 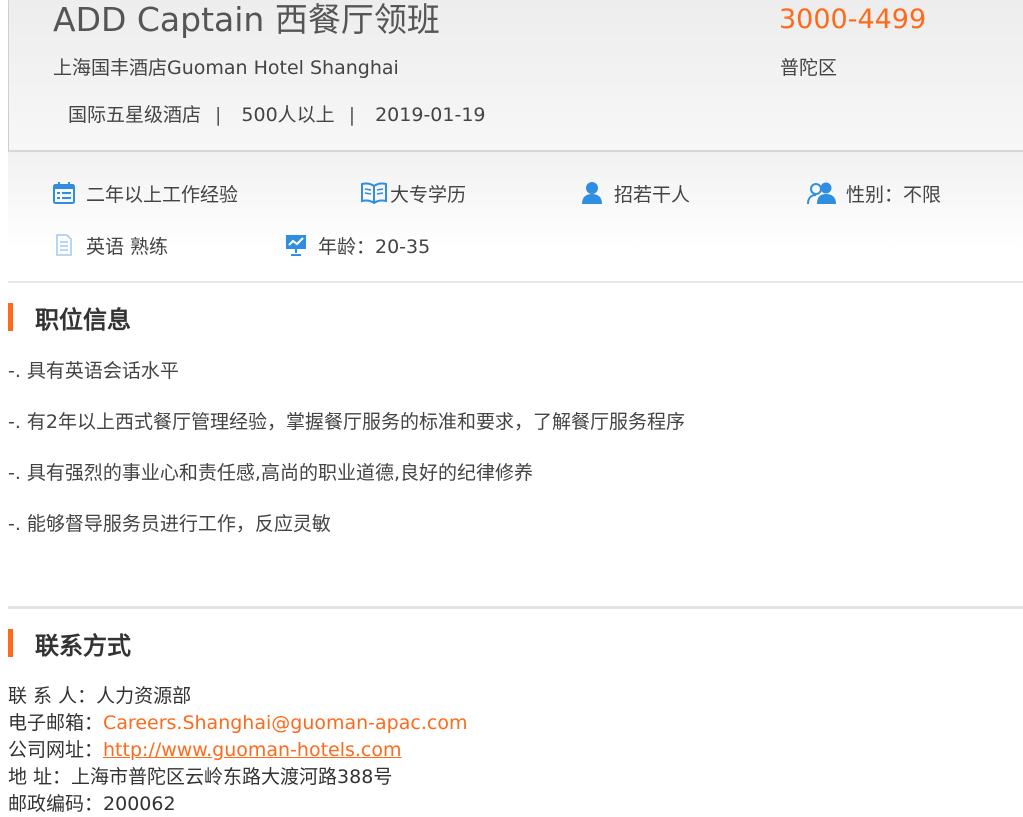 What do you see at coordinates (64, 245) in the screenshot?
I see `document-icon` at bounding box center [64, 245].